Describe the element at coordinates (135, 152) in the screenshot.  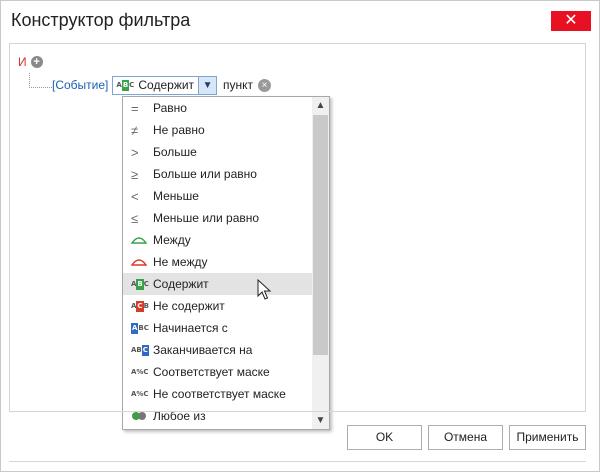
I see `greater-icon: >` at that location.